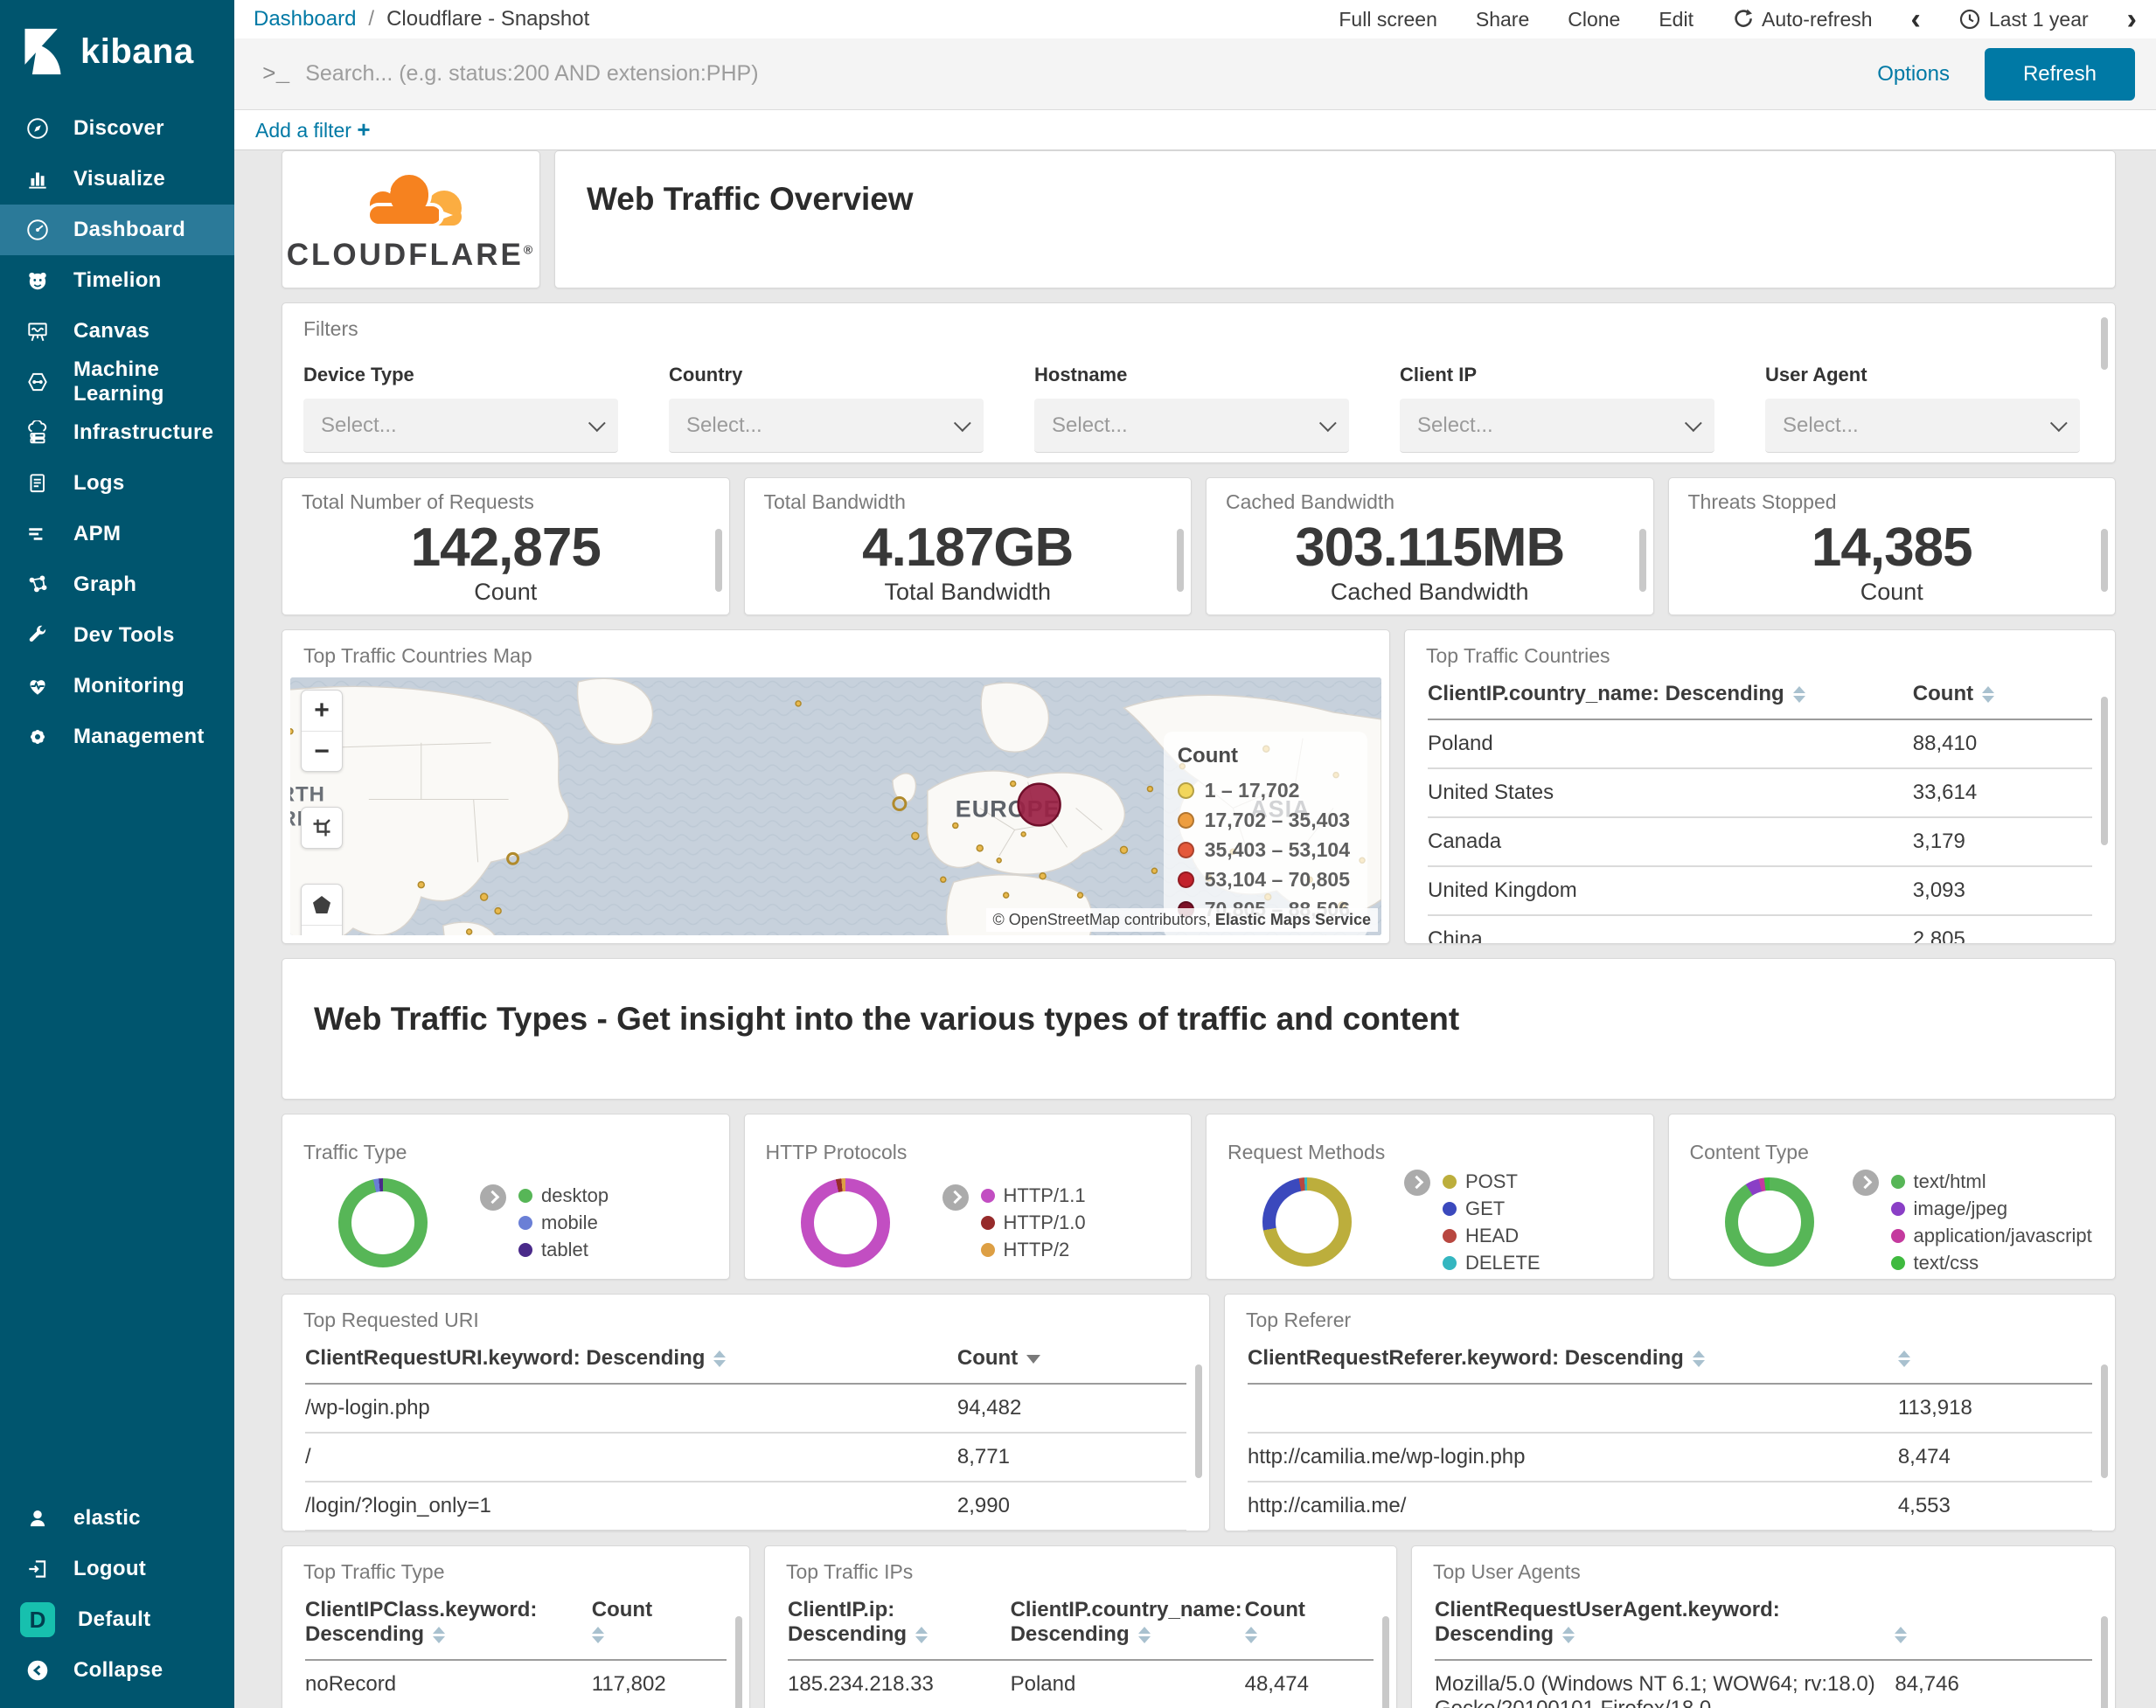 The image size is (2156, 1708). I want to click on column-header-ip: ClientIP.ip: Descending, so click(899, 1624).